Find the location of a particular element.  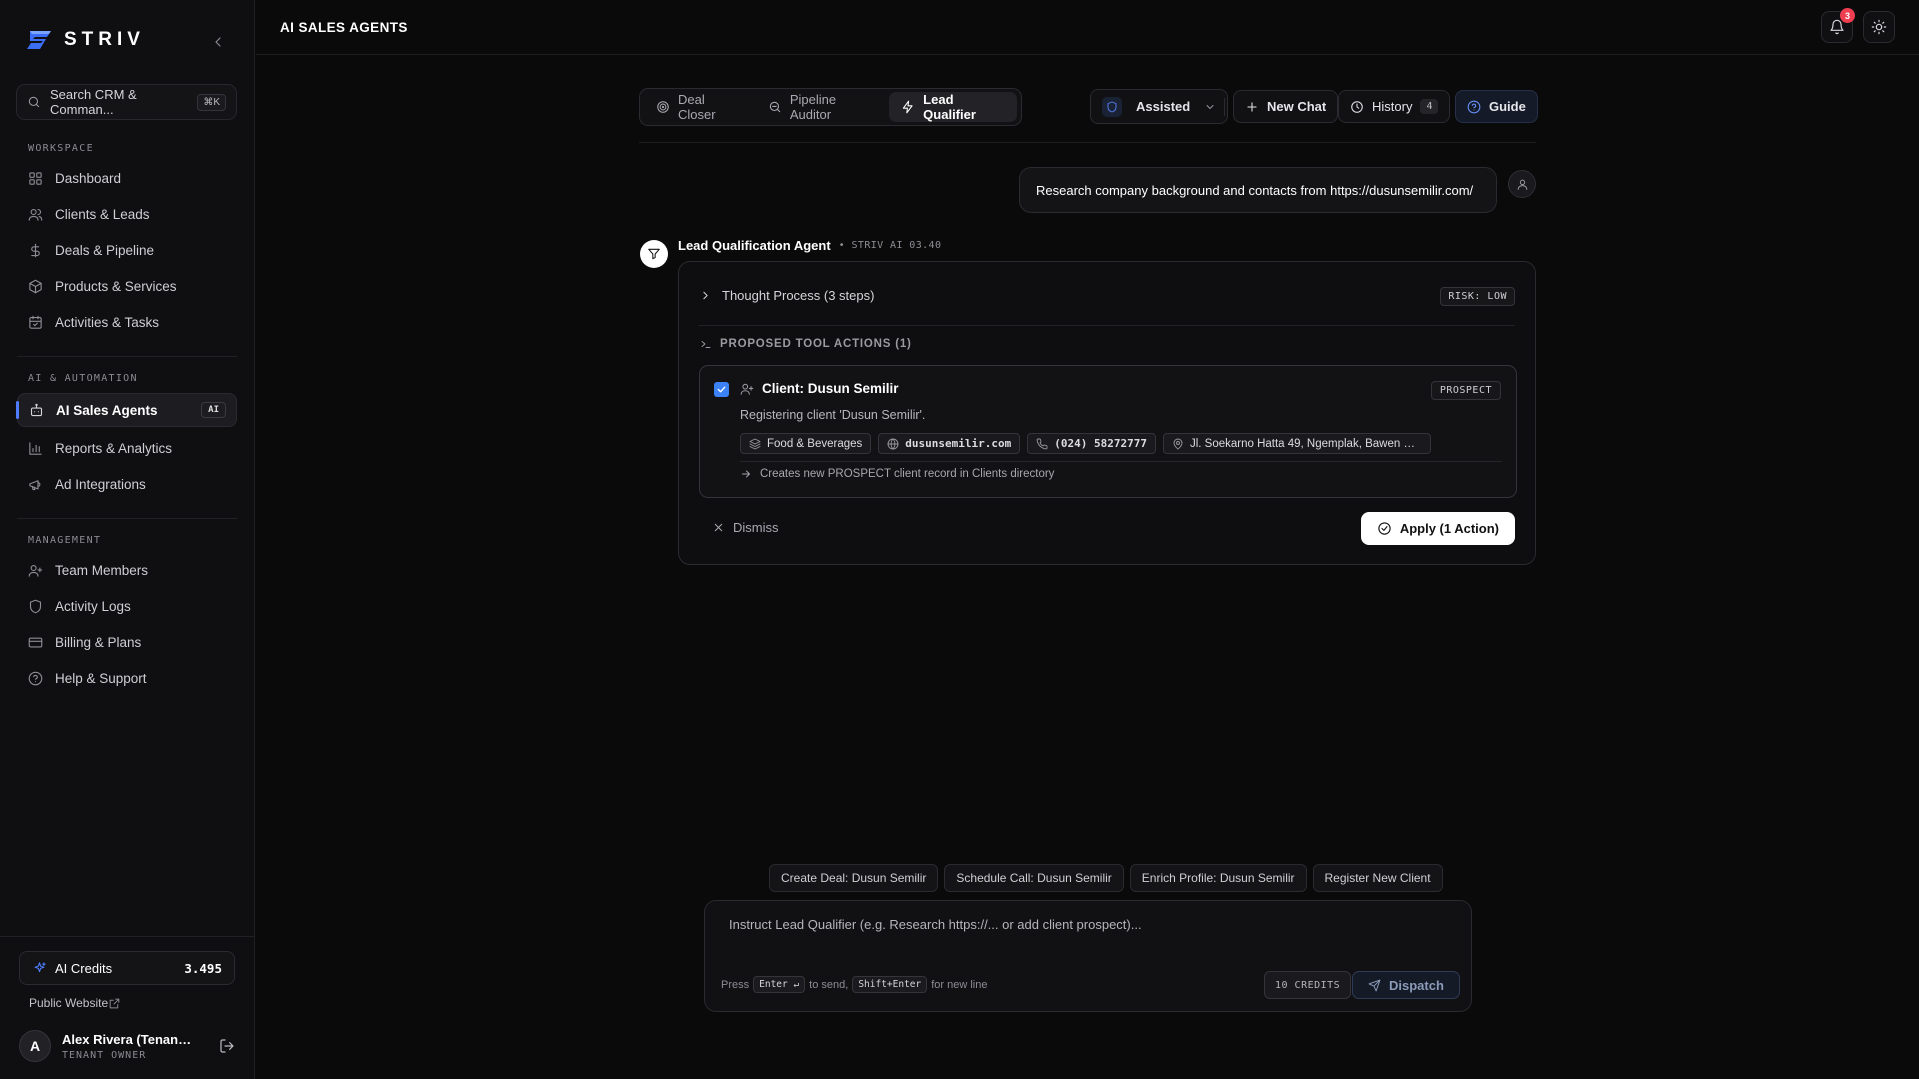

new-chat-button: New Chat is located at coordinates (1286, 106).